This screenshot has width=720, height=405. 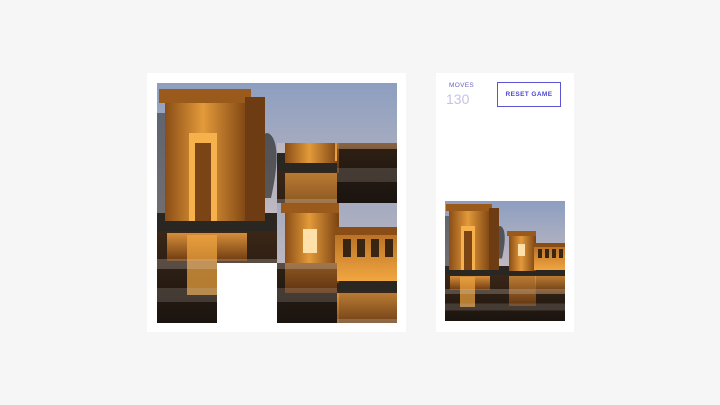 I want to click on game-panel: MOVES 130 RESET GAME, so click(x=505, y=202).